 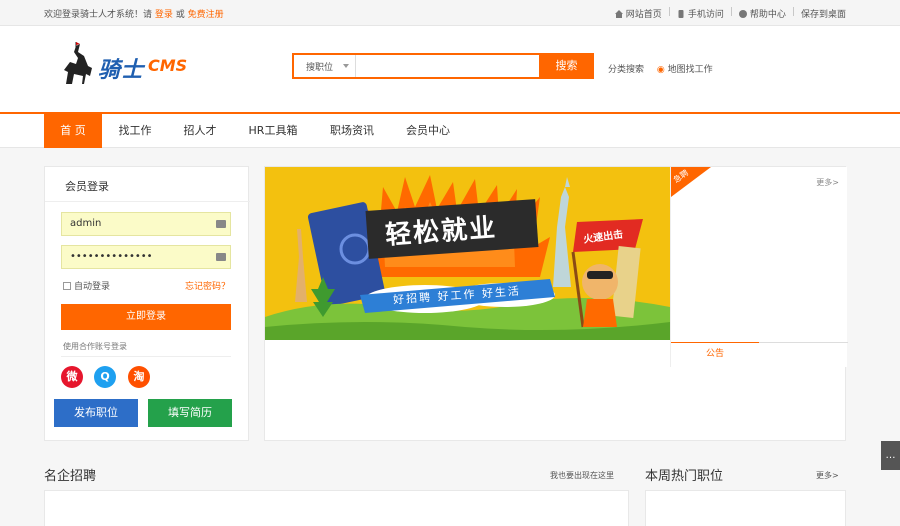 I want to click on partner-login-label: 使用合作账号登录, so click(x=95, y=346).